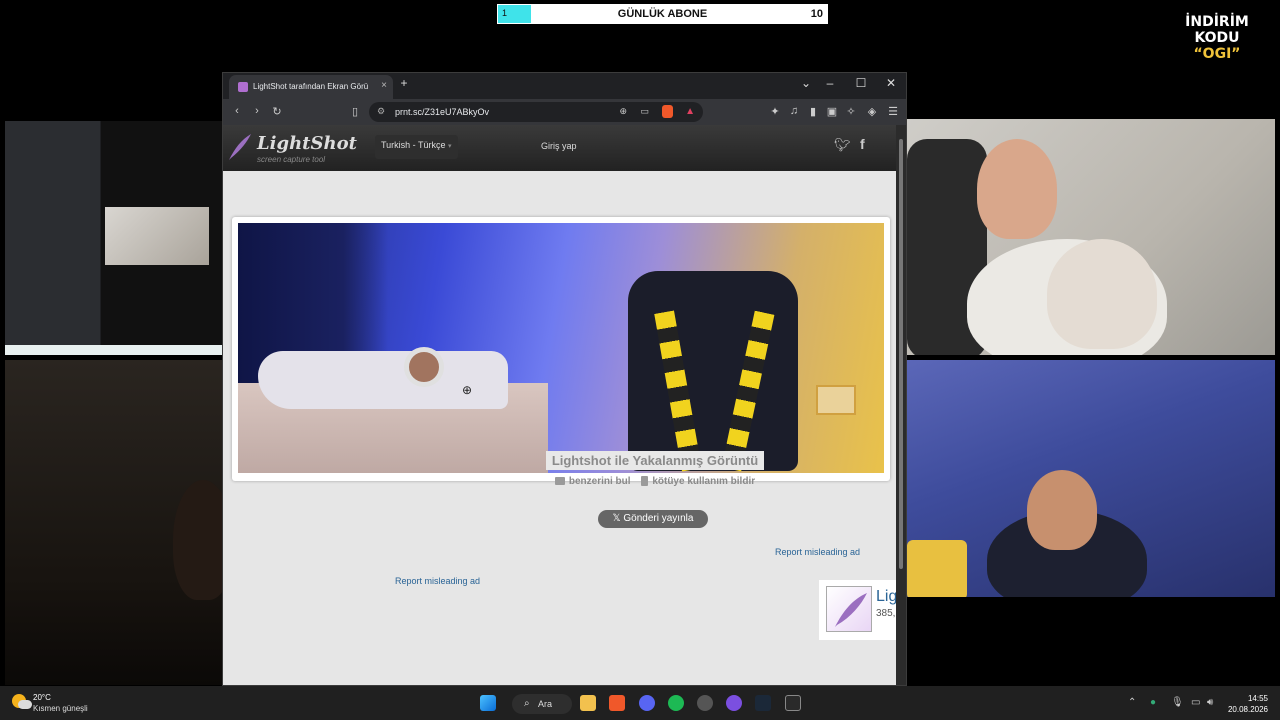 The height and width of the screenshot is (720, 1280). What do you see at coordinates (698, 481) in the screenshot?
I see `report-abuse-link: kötüye kullanım bildir` at bounding box center [698, 481].